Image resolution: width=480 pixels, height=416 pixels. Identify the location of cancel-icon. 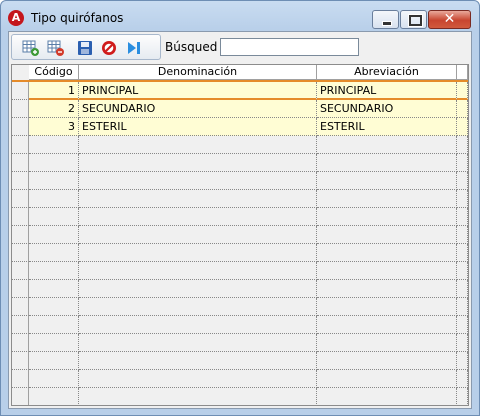
(109, 48).